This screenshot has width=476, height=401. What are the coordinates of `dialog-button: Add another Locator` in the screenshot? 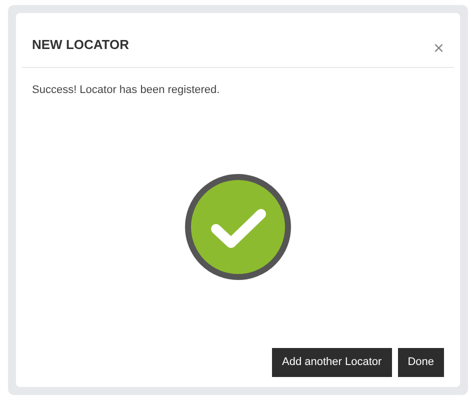 It's located at (332, 362).